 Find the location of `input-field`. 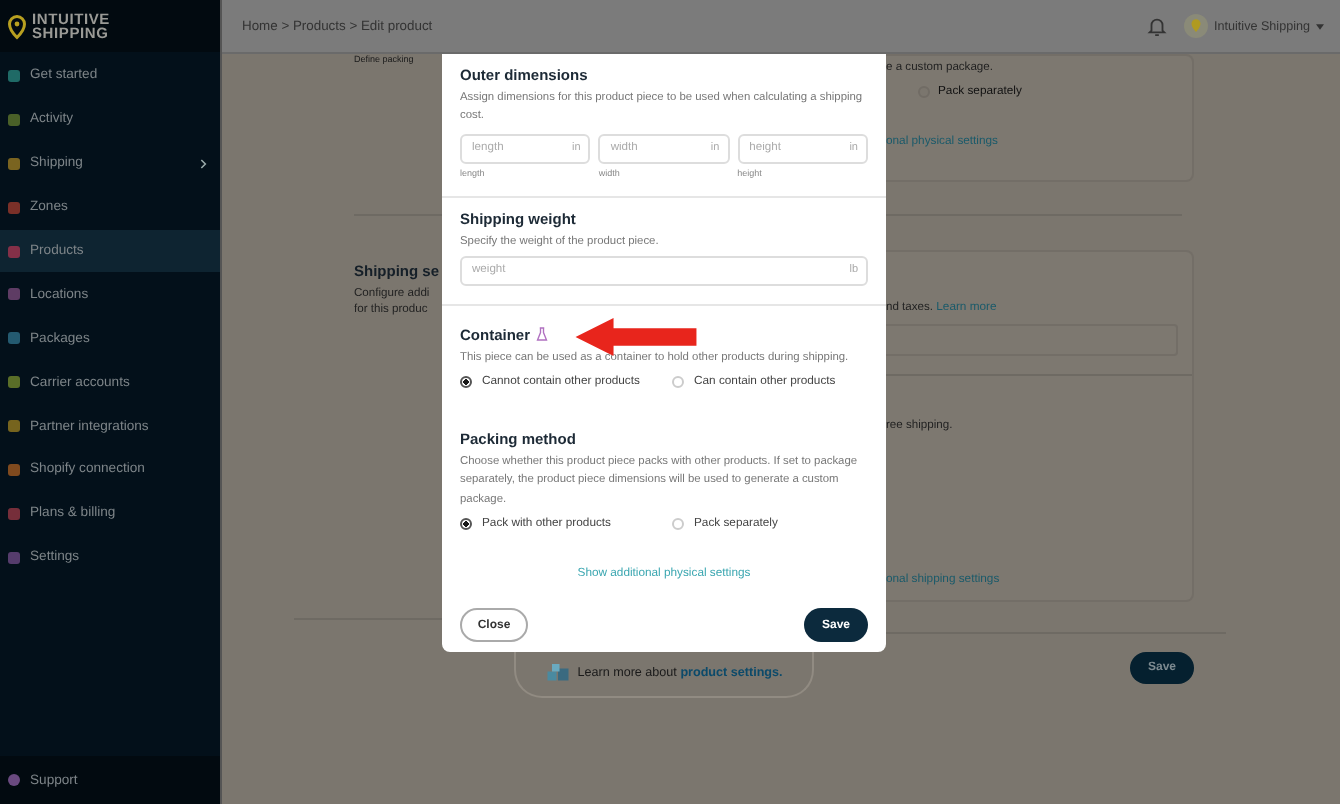

input-field is located at coordinates (1032, 339).